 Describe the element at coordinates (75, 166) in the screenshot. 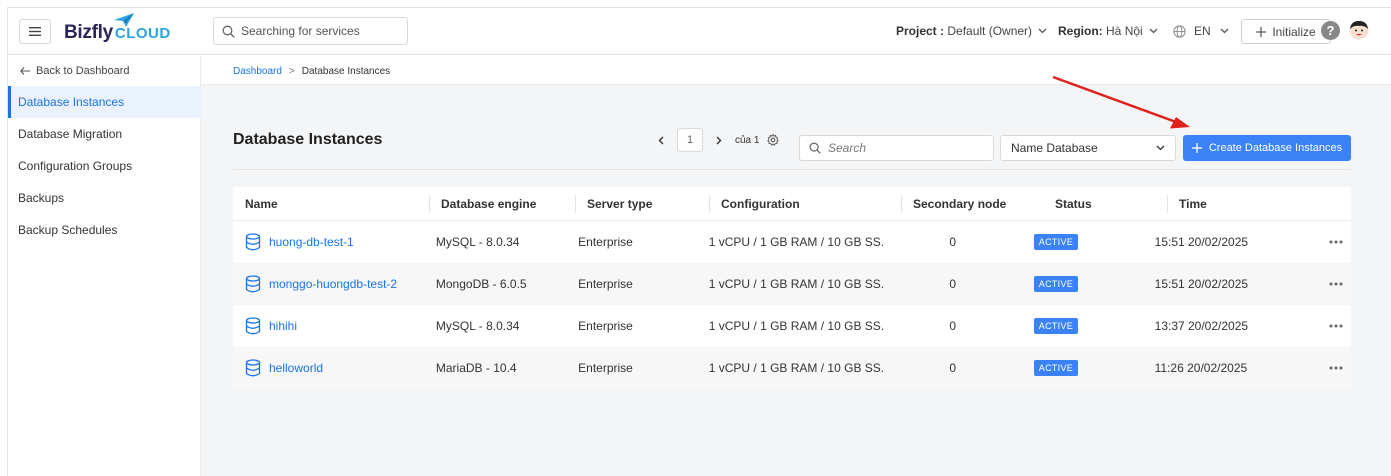

I see `sidebar-item-label: Configuration Groups` at that location.